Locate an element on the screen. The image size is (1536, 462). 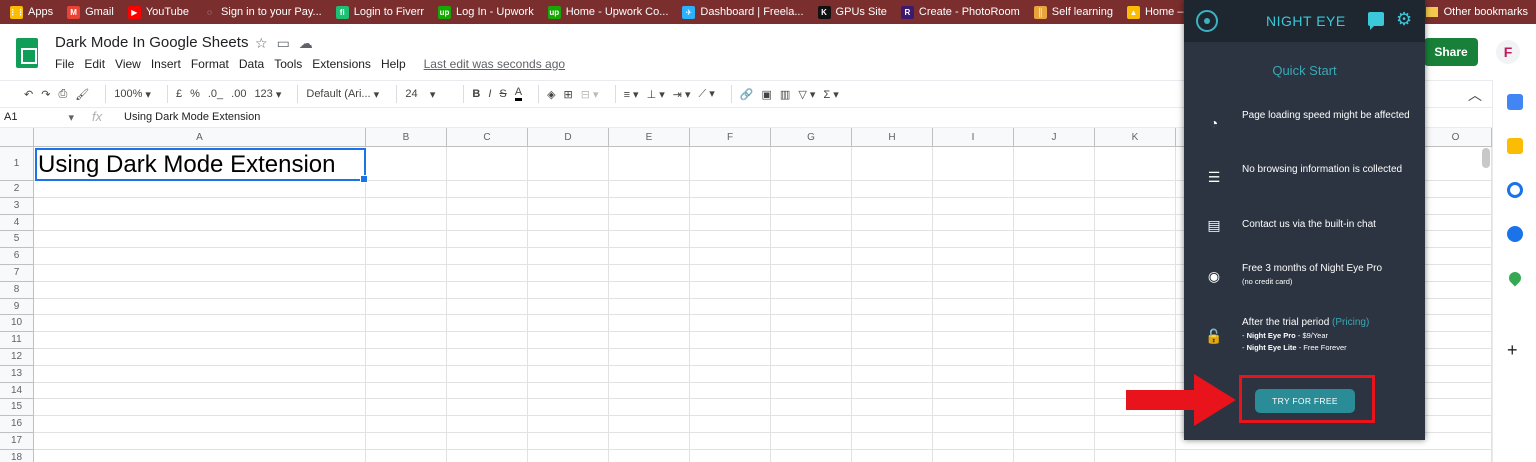
fill-color-icon: ◈ is located at coordinates (551, 94).